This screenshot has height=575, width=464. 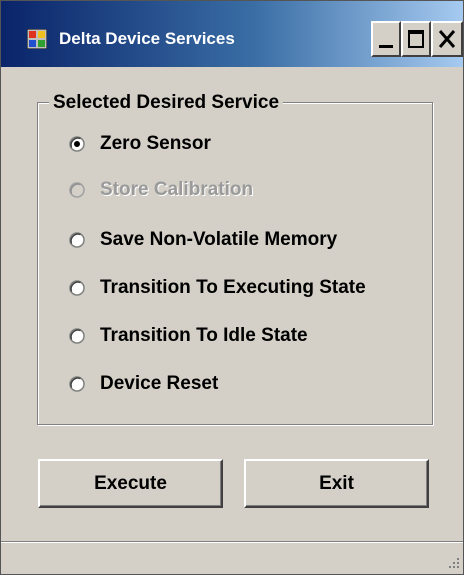 What do you see at coordinates (232, 542) in the screenshot?
I see `status-separator` at bounding box center [232, 542].